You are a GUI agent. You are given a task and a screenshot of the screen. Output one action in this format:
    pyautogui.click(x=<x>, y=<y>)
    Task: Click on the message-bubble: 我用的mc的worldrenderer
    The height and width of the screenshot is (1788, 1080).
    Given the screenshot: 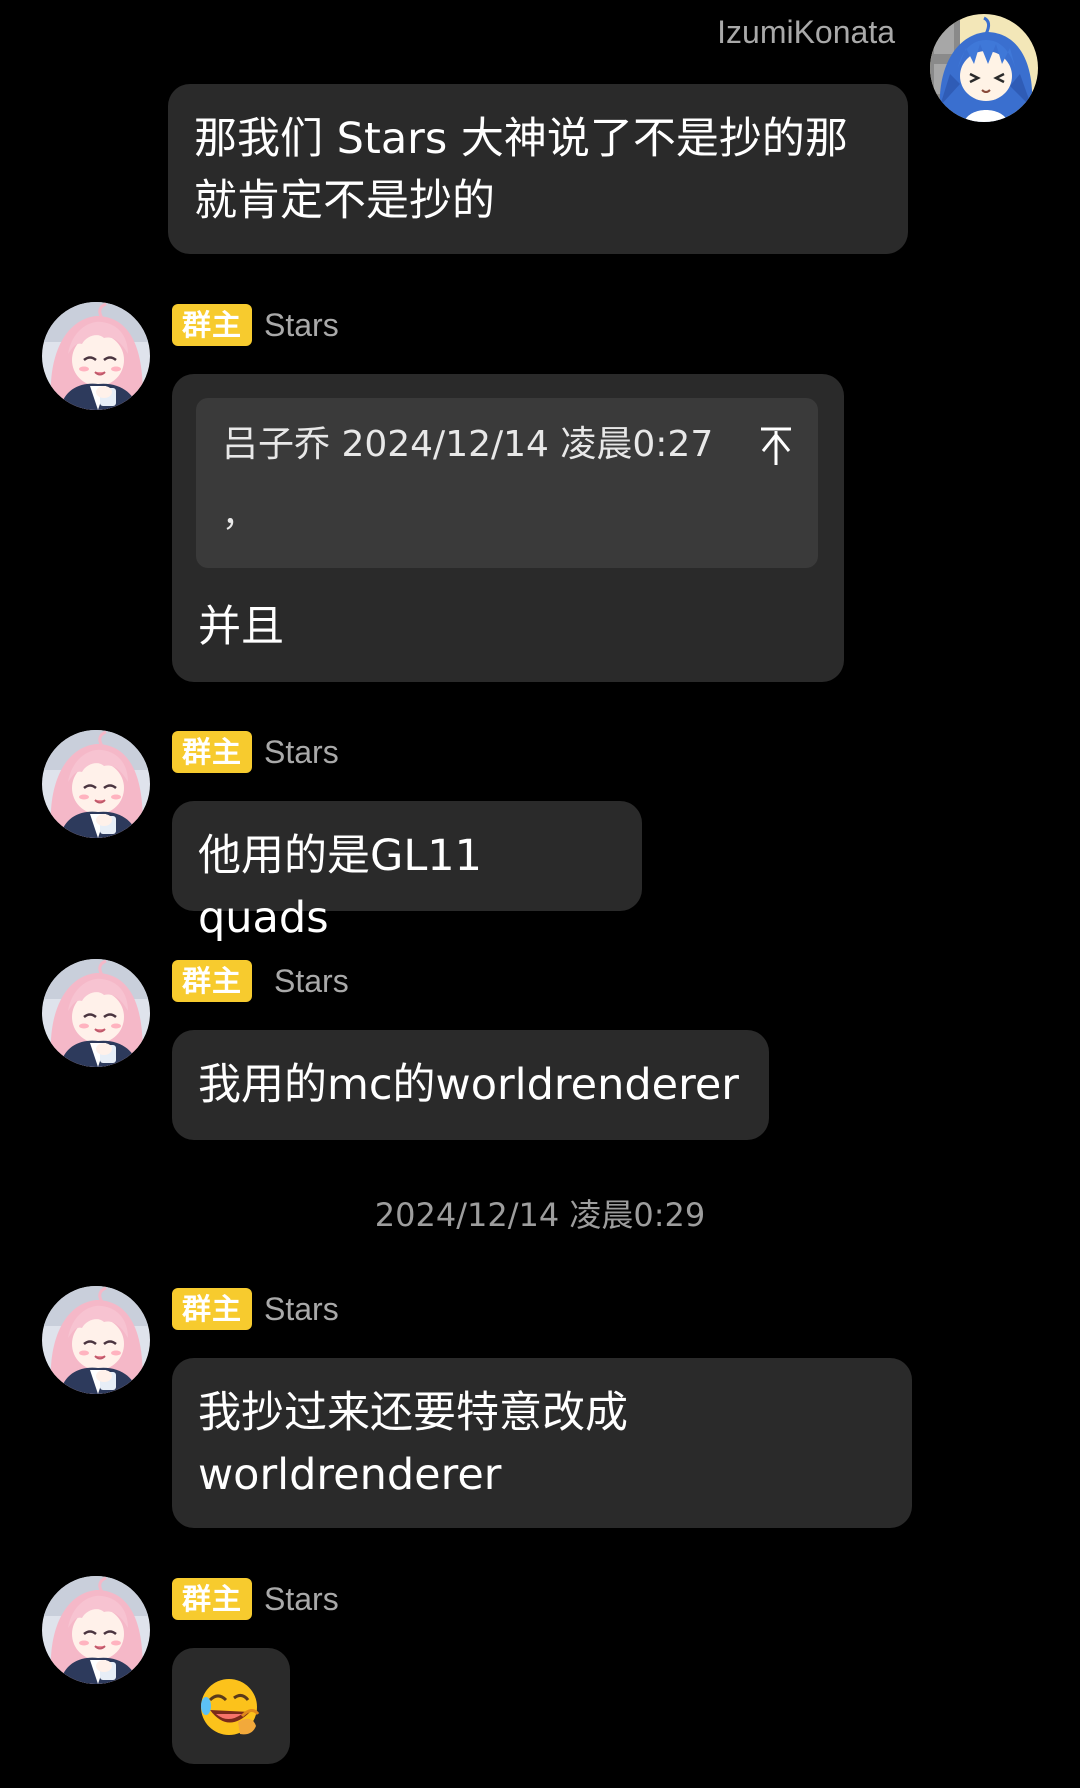 What is the action you would take?
    pyautogui.click(x=470, y=1085)
    